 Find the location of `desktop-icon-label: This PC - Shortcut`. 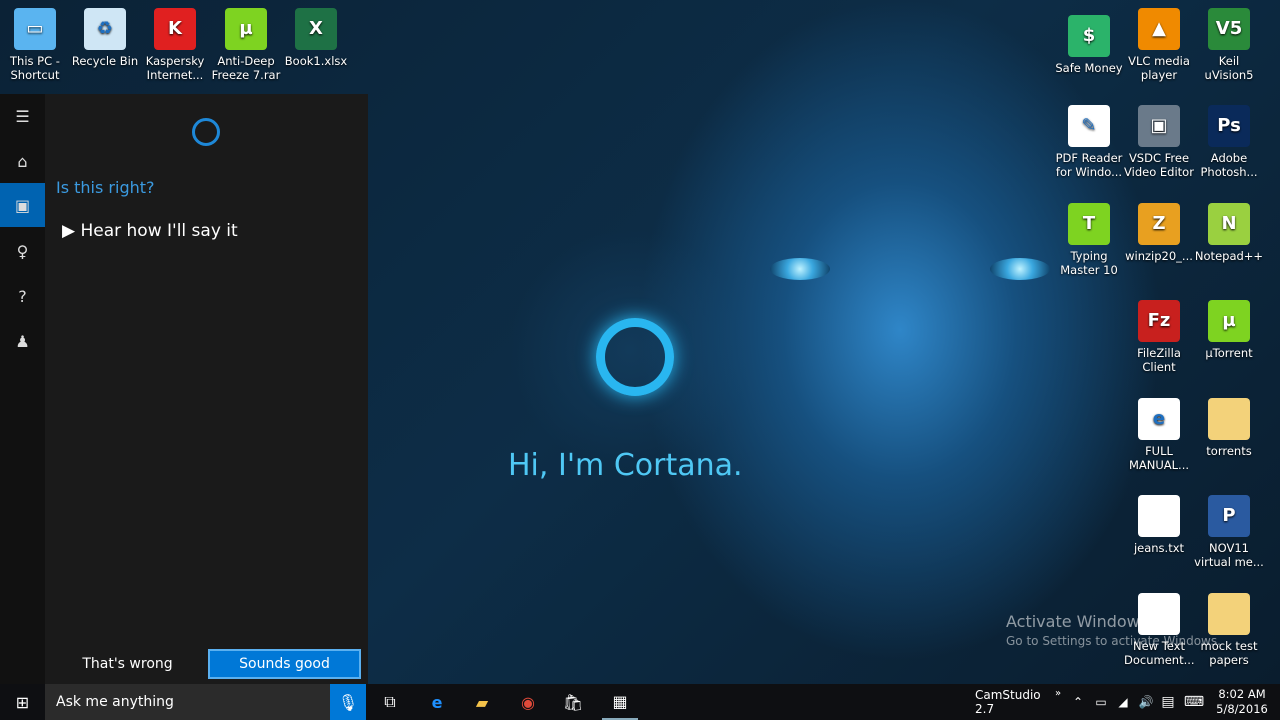

desktop-icon-label: This PC - Shortcut is located at coordinates (35, 68).